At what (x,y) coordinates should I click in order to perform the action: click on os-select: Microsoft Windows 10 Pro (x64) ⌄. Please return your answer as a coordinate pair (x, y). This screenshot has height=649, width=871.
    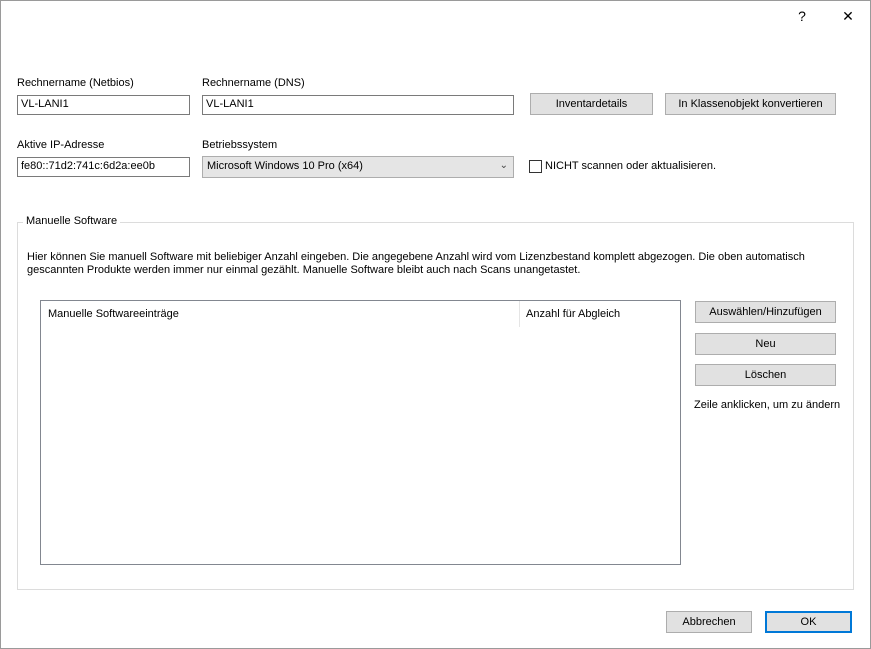
    Looking at the image, I should click on (358, 167).